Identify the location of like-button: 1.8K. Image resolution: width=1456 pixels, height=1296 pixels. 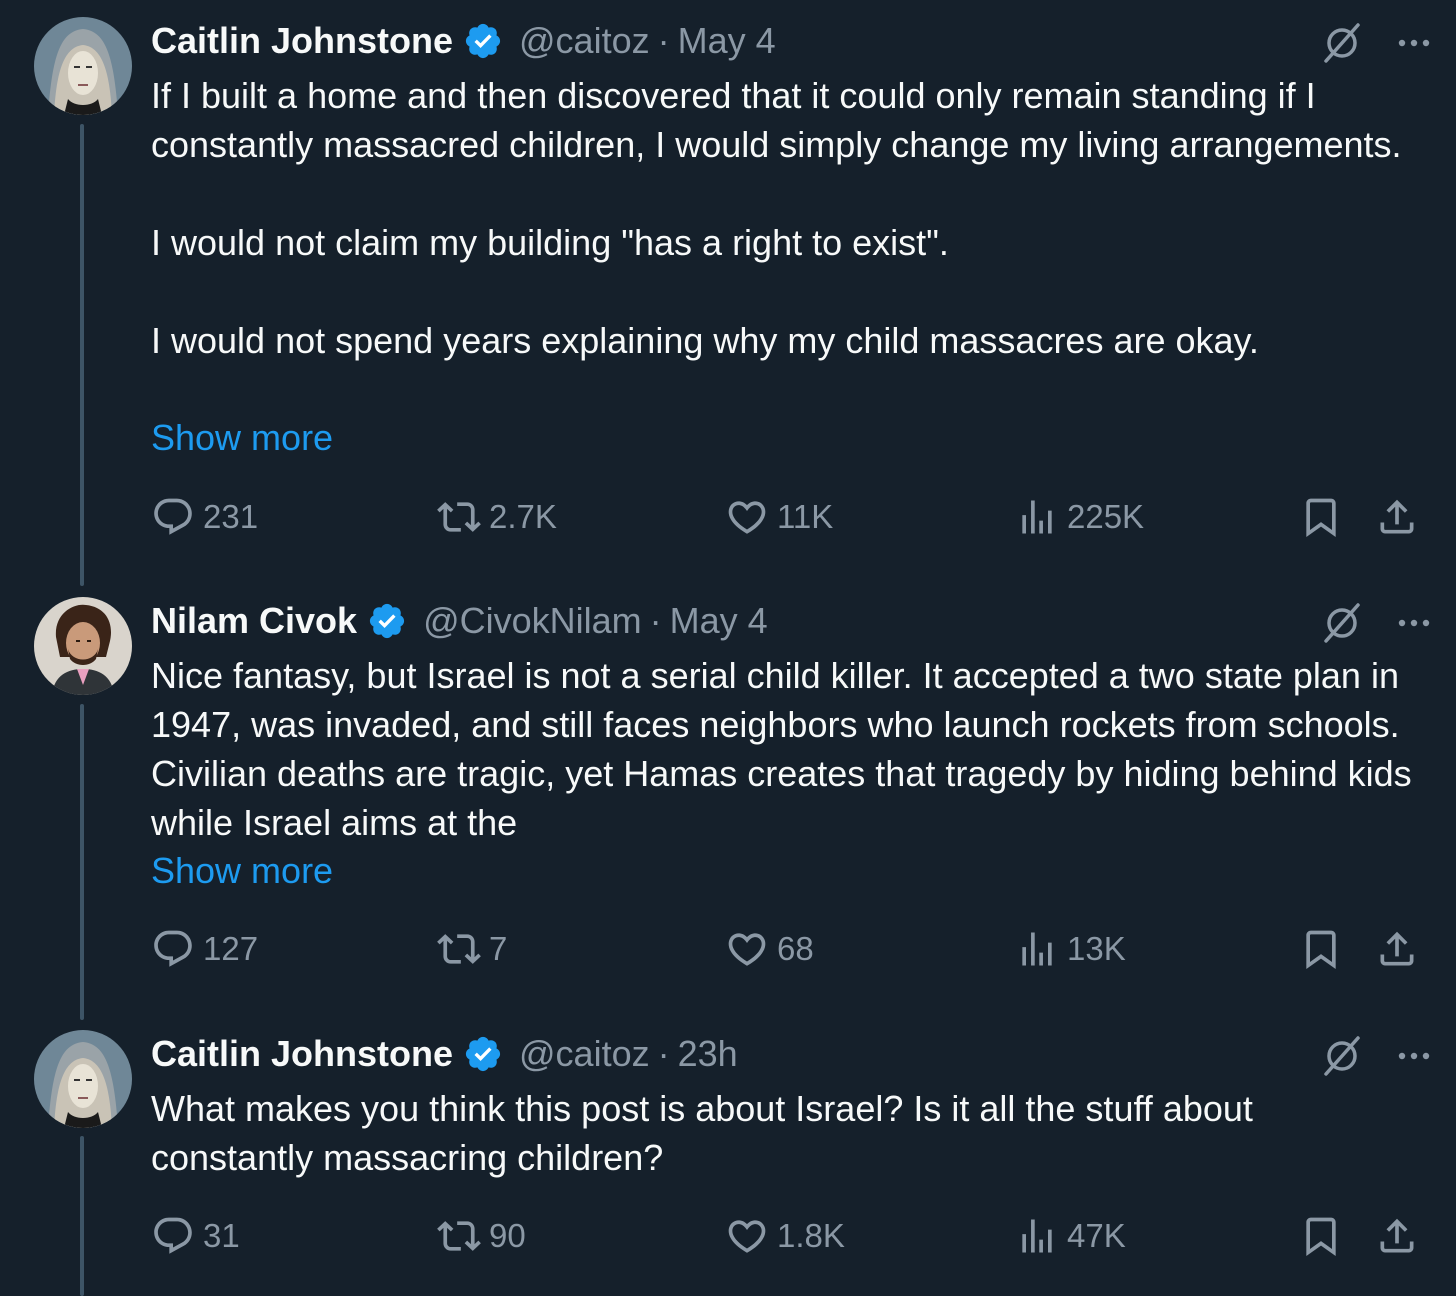
(785, 1236).